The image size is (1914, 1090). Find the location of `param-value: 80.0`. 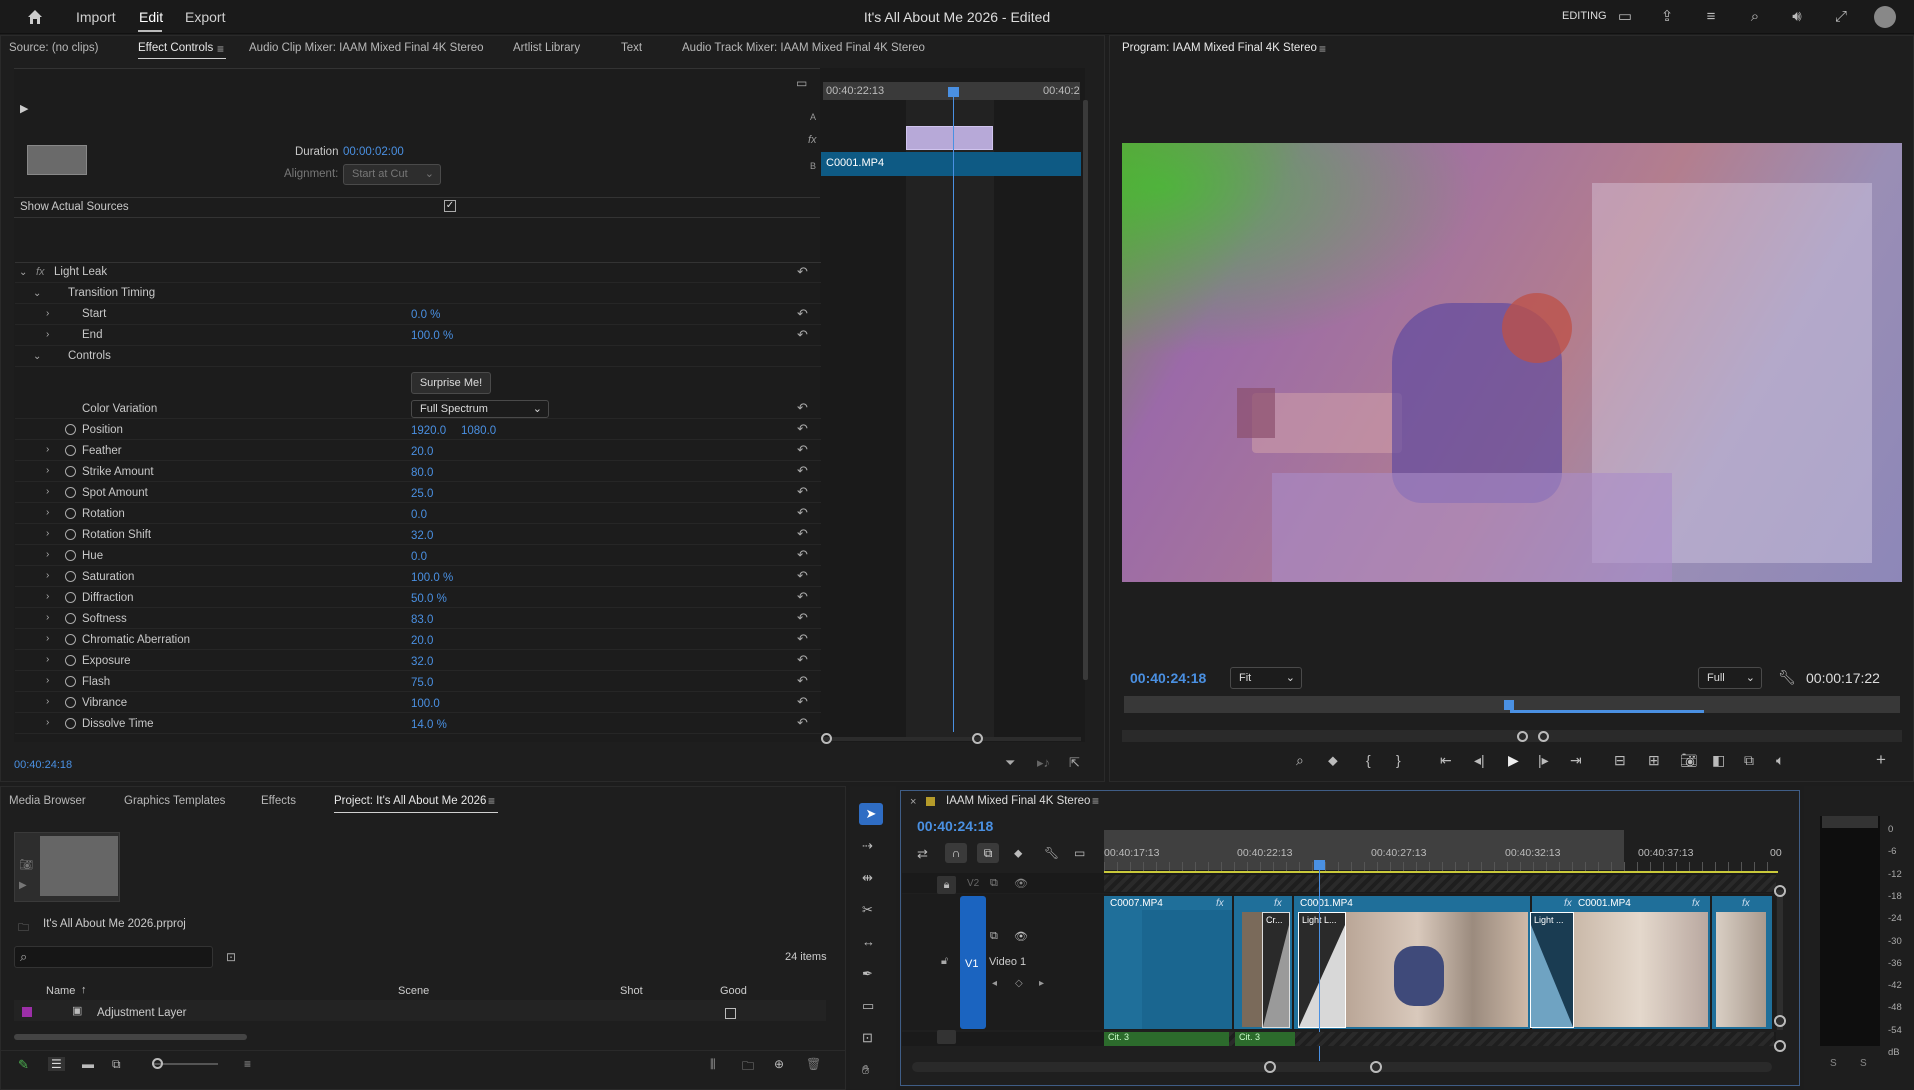

param-value: 80.0 is located at coordinates (422, 473).